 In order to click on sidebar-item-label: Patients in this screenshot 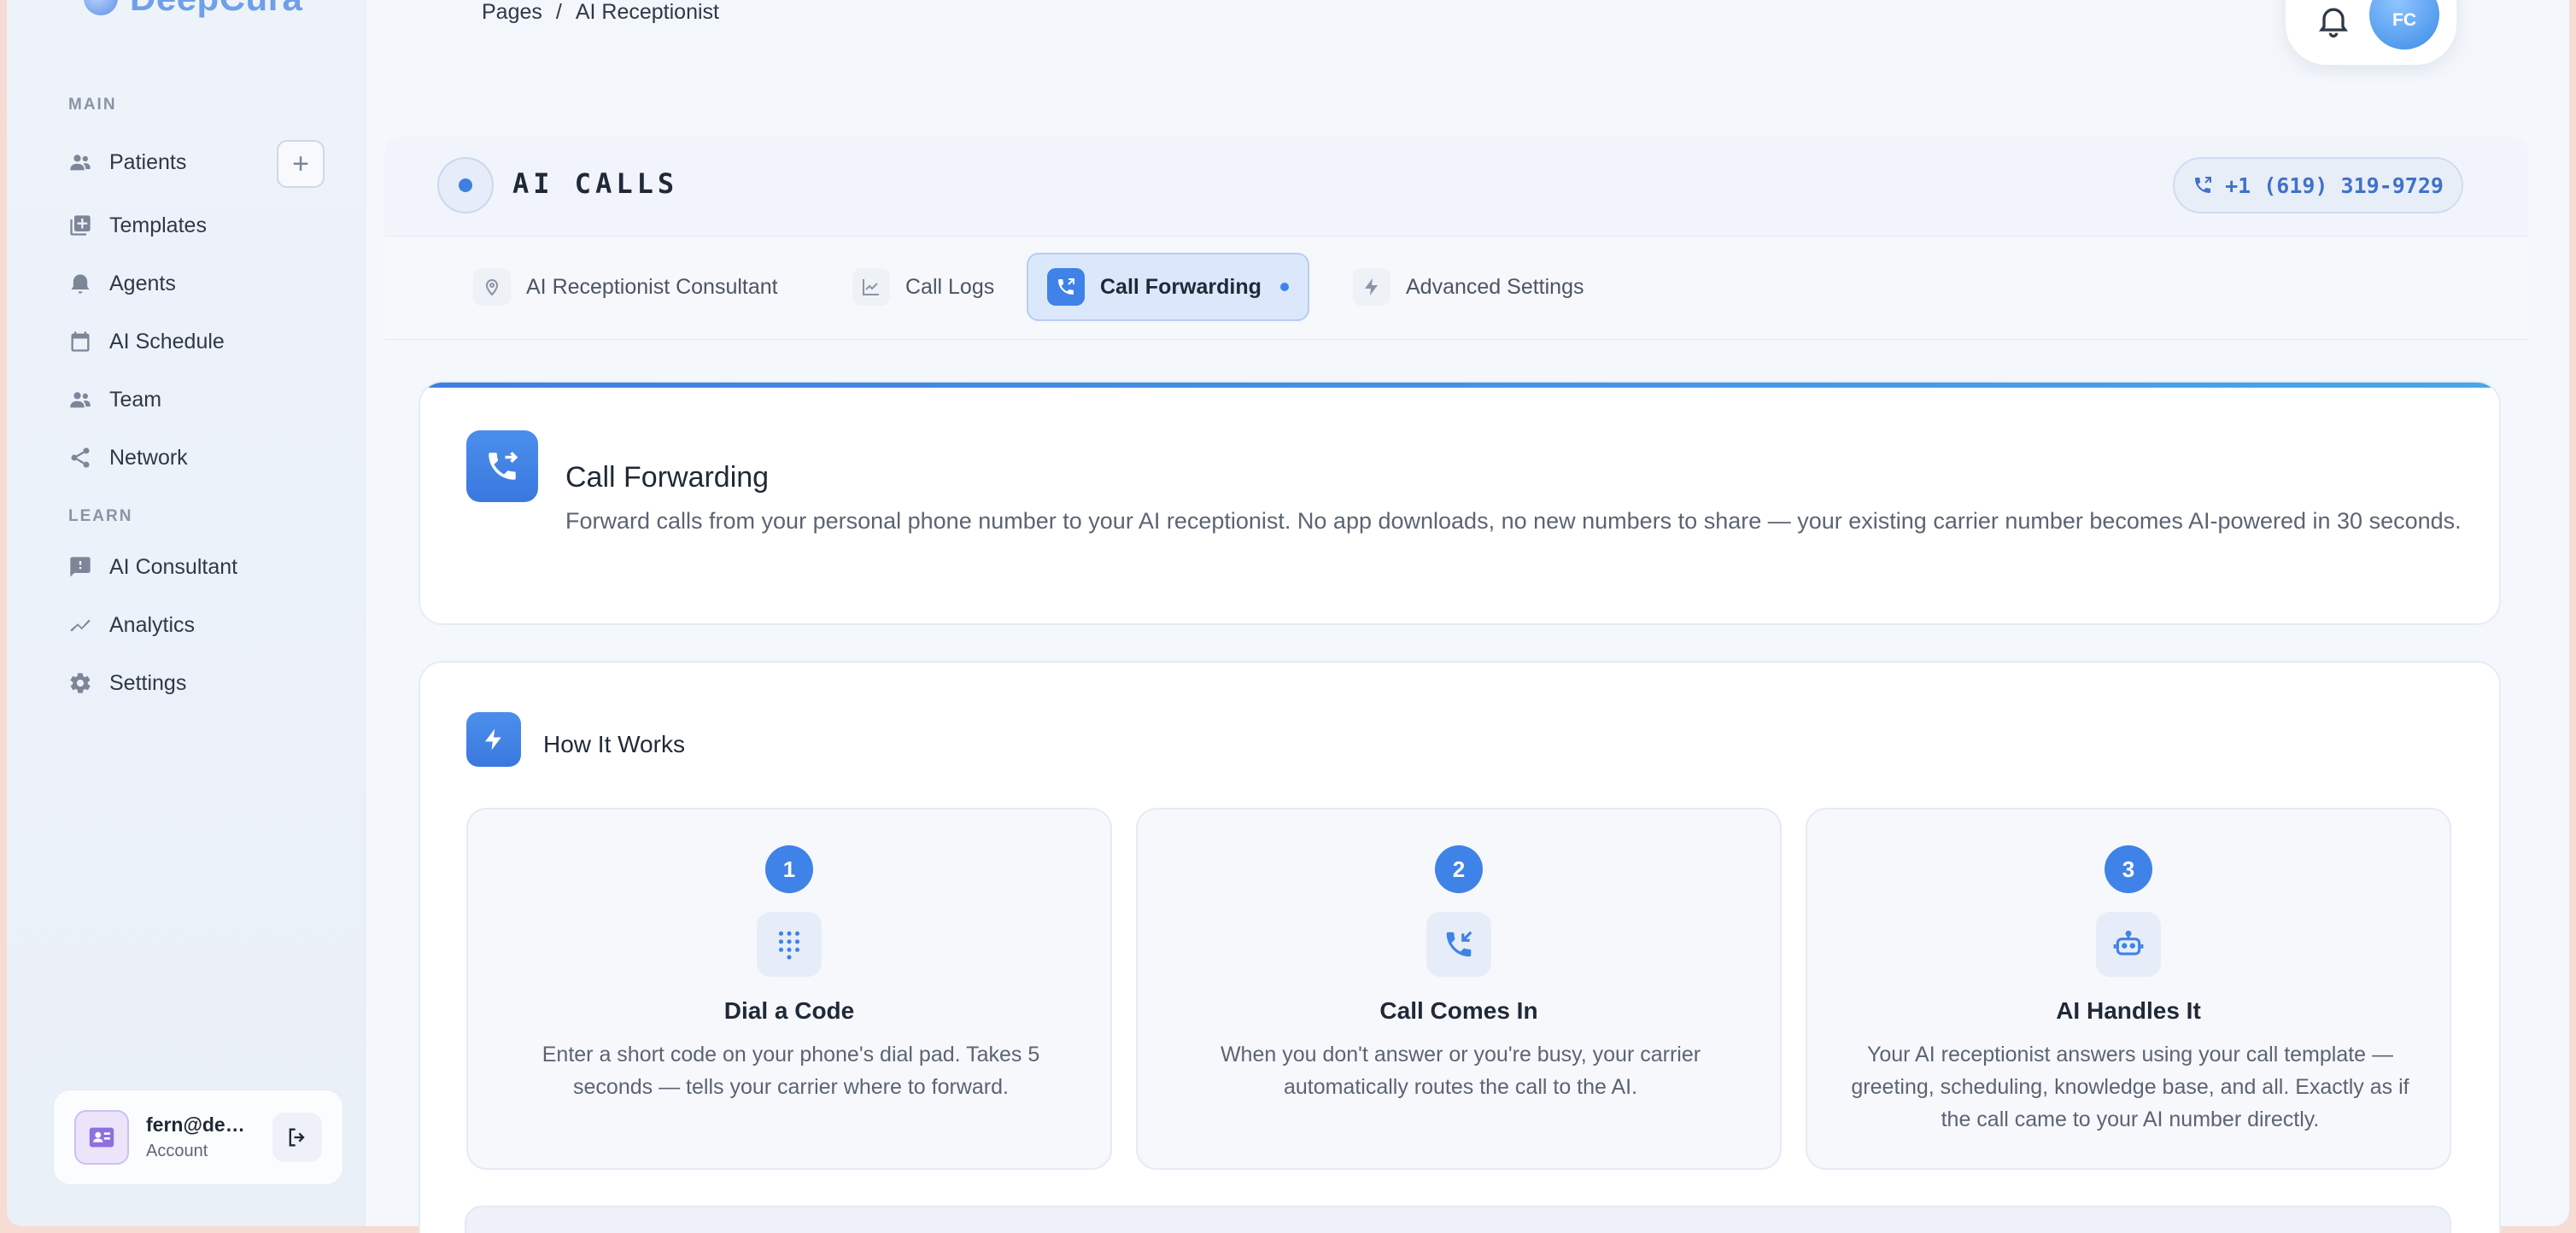, I will do `click(148, 161)`.